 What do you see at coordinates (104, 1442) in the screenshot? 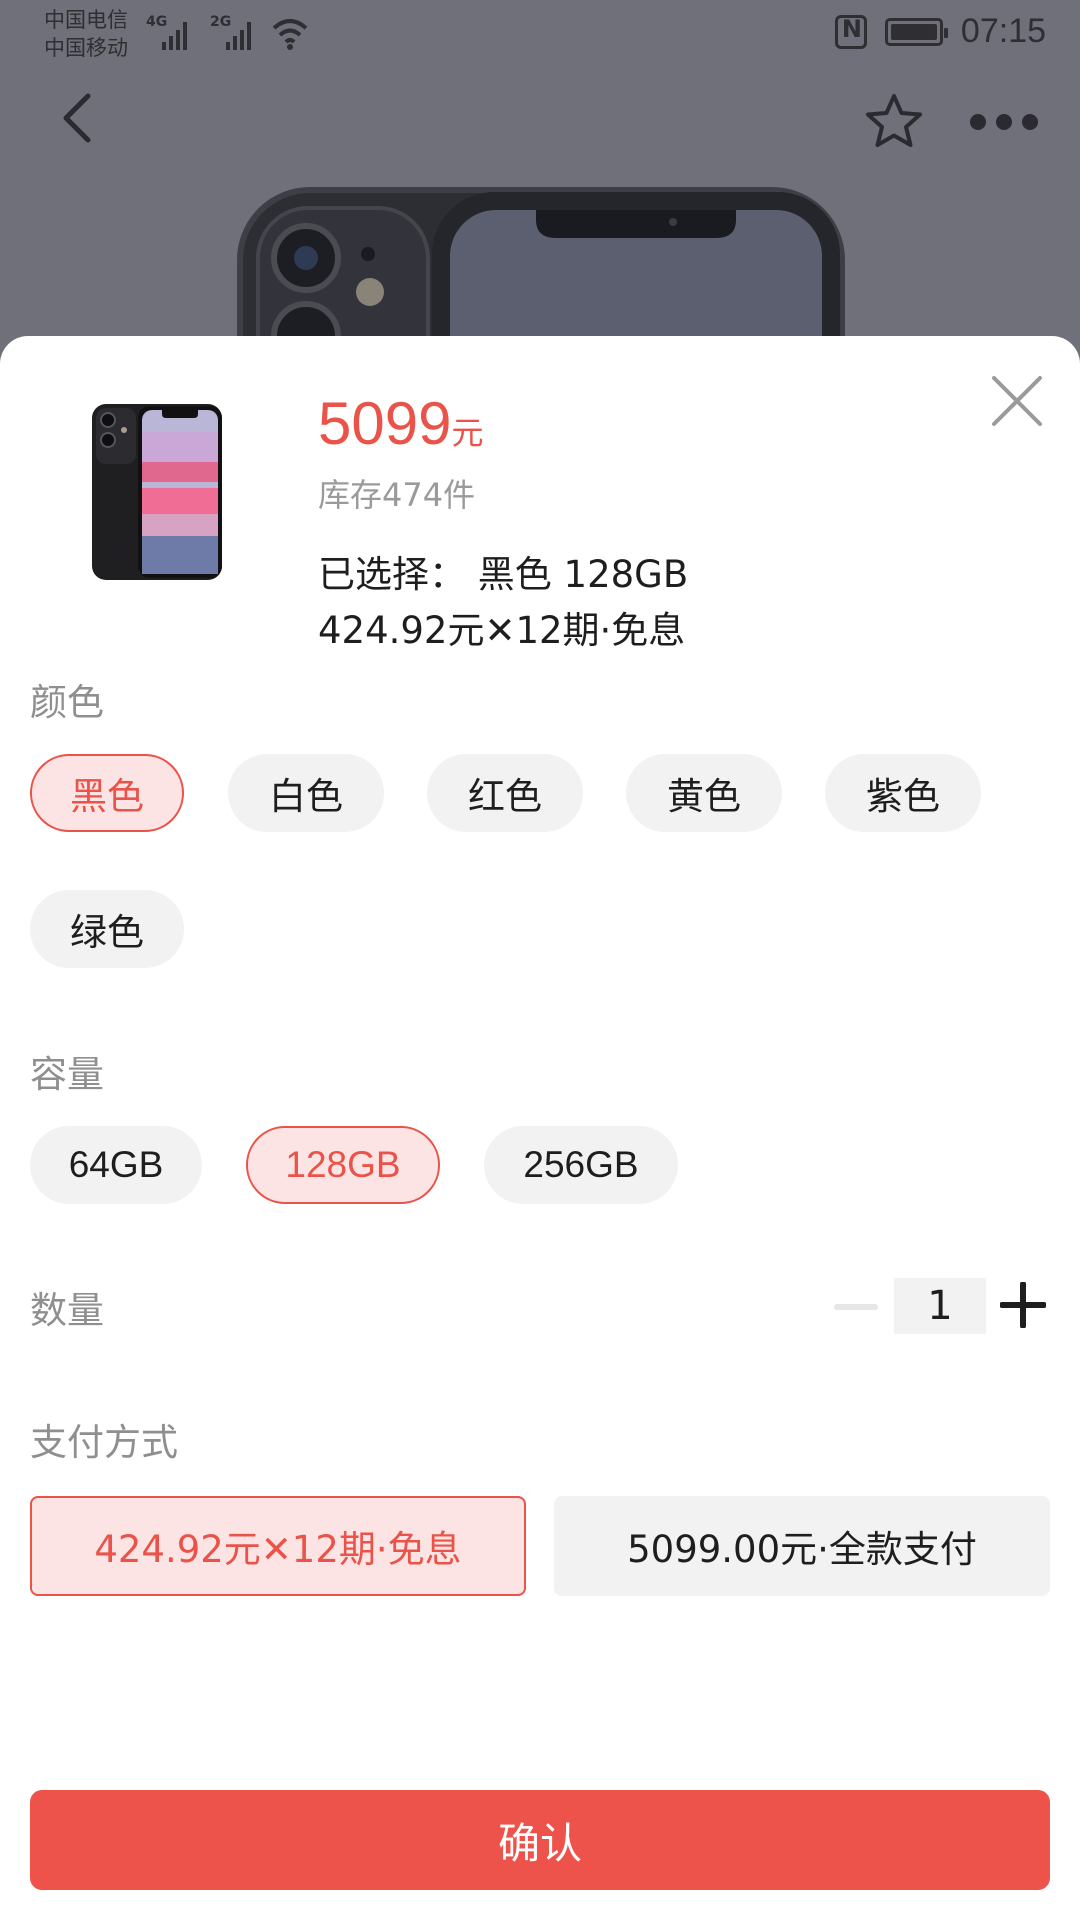
I see `payment-method-label: 支付方式` at bounding box center [104, 1442].